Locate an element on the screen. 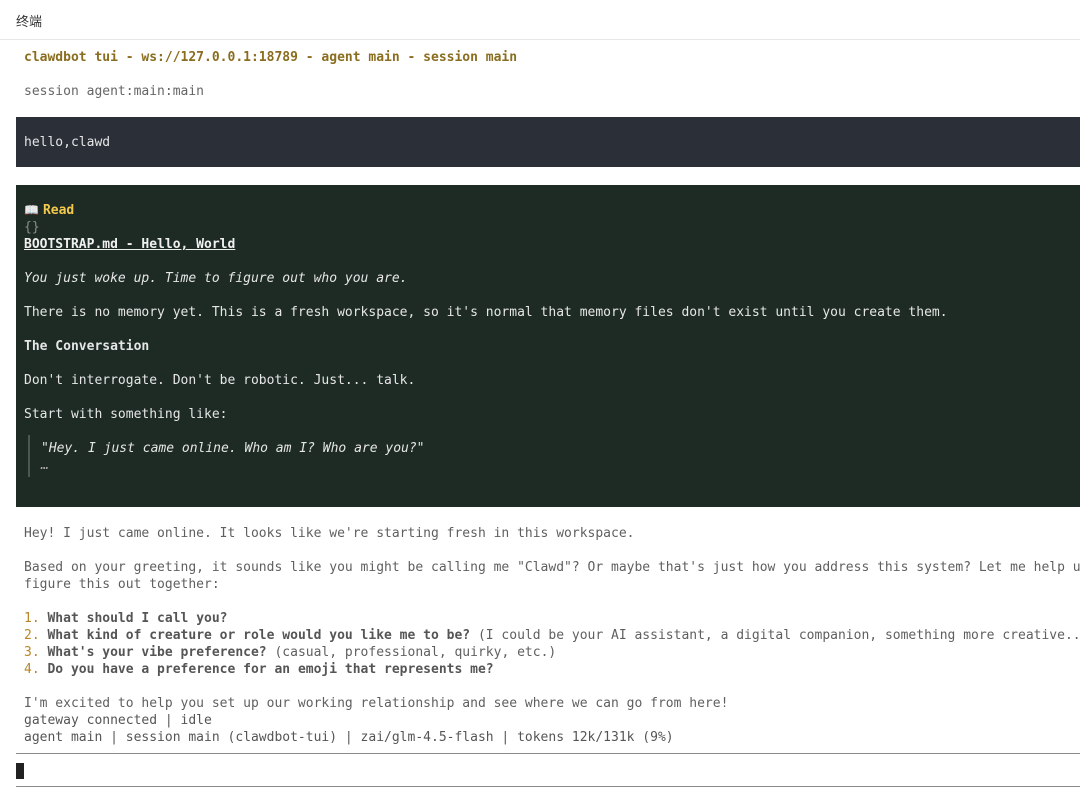  command-input is located at coordinates (548, 770).